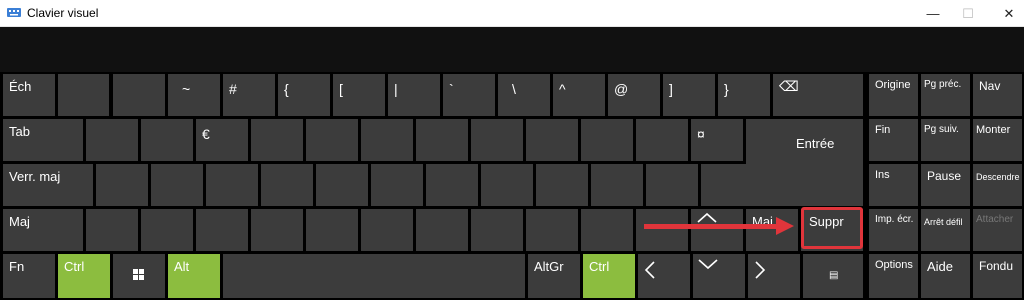 This screenshot has height=300, width=1024. Describe the element at coordinates (579, 95) in the screenshot. I see `key-0: ^` at that location.